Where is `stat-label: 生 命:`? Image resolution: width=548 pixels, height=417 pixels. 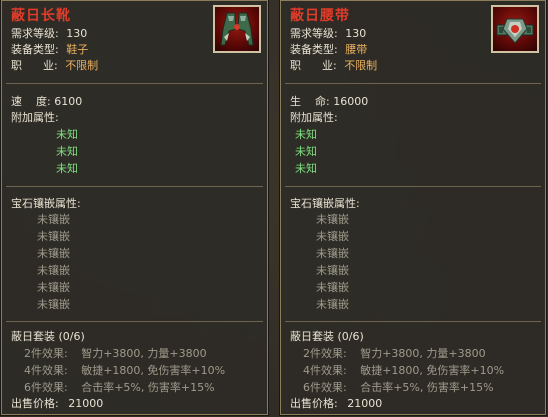 stat-label: 生 命: is located at coordinates (310, 101).